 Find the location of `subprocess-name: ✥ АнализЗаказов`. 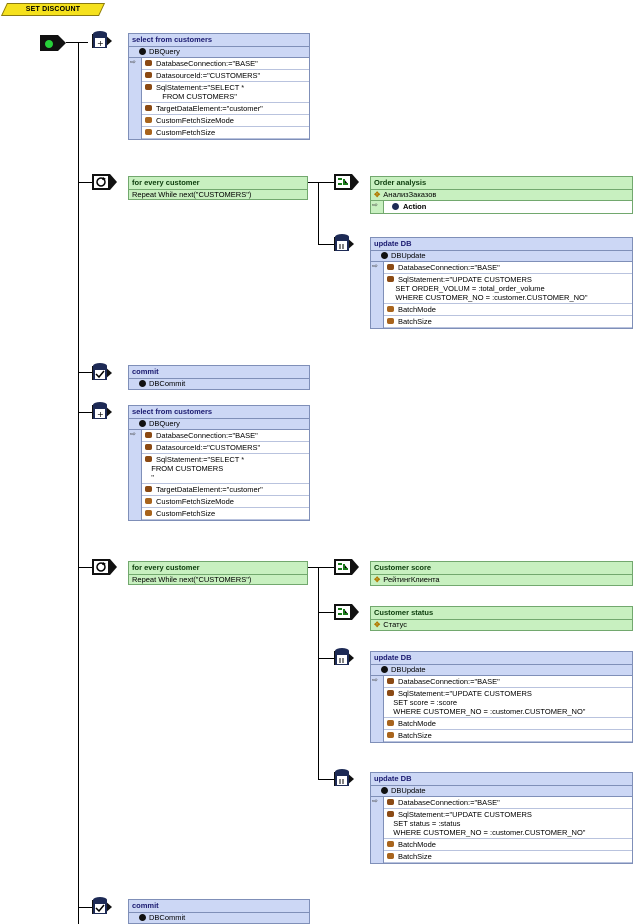

subprocess-name: ✥ АнализЗаказов is located at coordinates (501, 195).